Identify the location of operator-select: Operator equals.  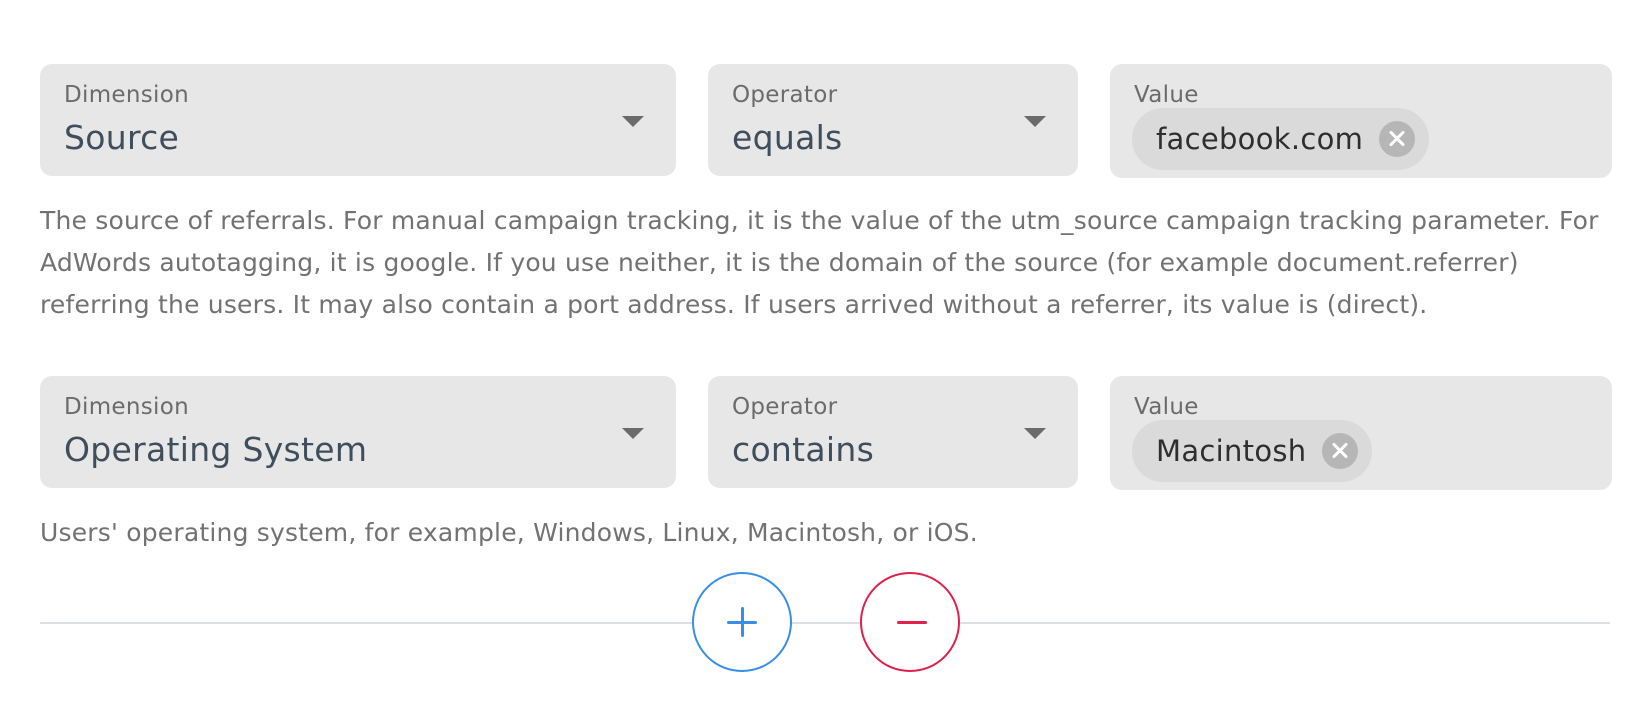
(893, 120).